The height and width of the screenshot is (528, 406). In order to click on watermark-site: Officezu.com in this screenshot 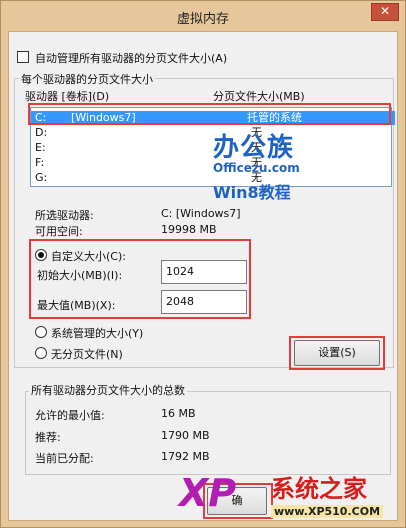, I will do `click(256, 168)`.